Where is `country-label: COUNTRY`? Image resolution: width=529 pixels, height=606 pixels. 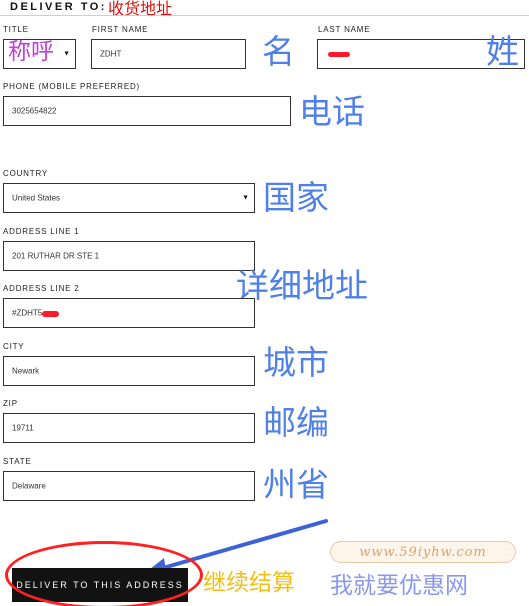 country-label: COUNTRY is located at coordinates (26, 173).